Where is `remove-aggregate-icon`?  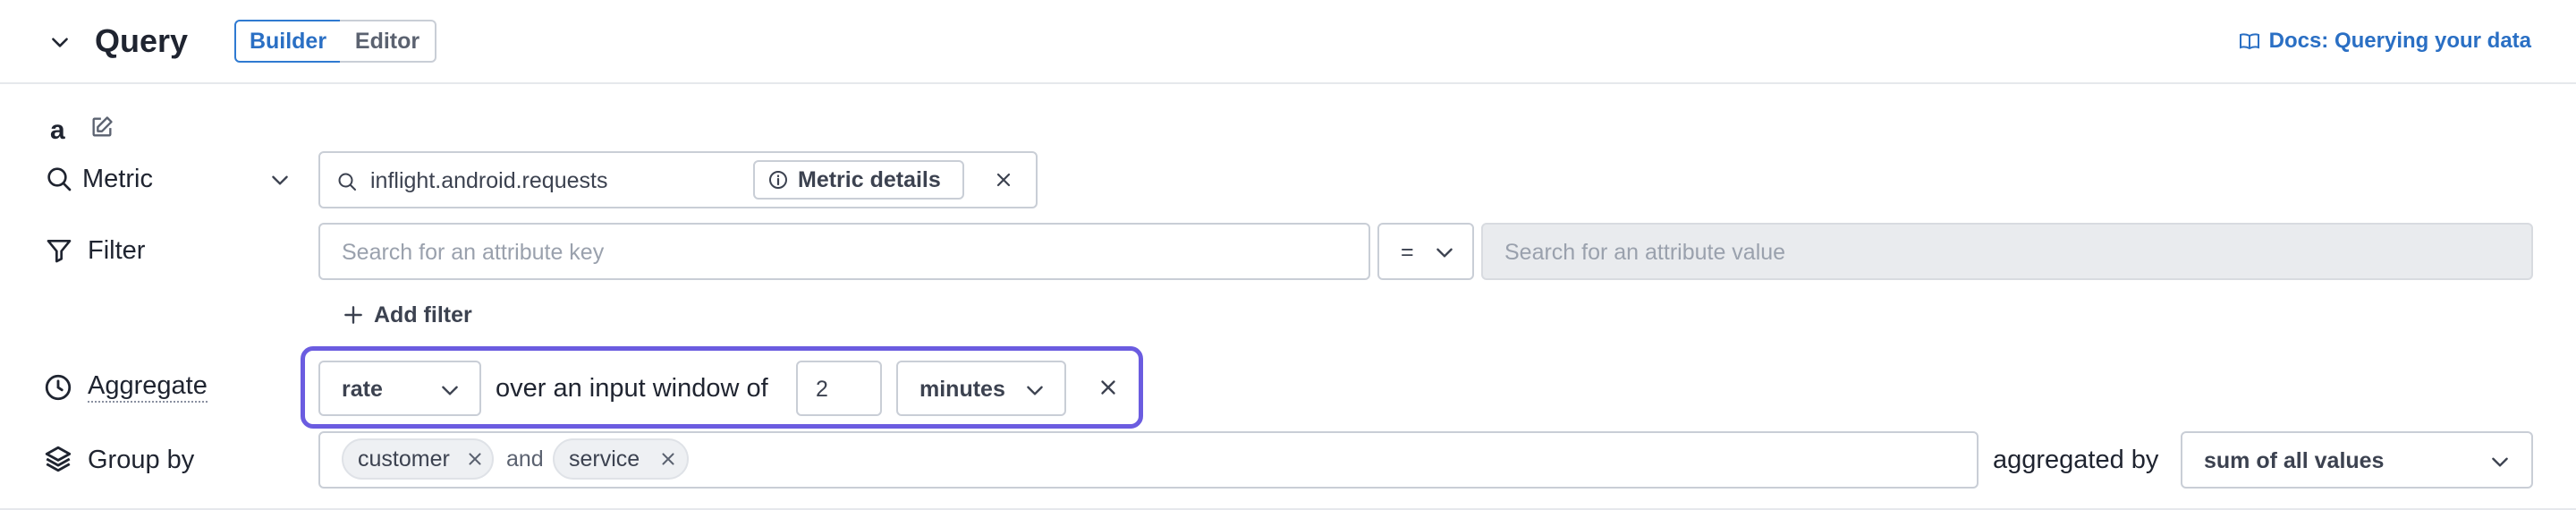 remove-aggregate-icon is located at coordinates (1108, 388).